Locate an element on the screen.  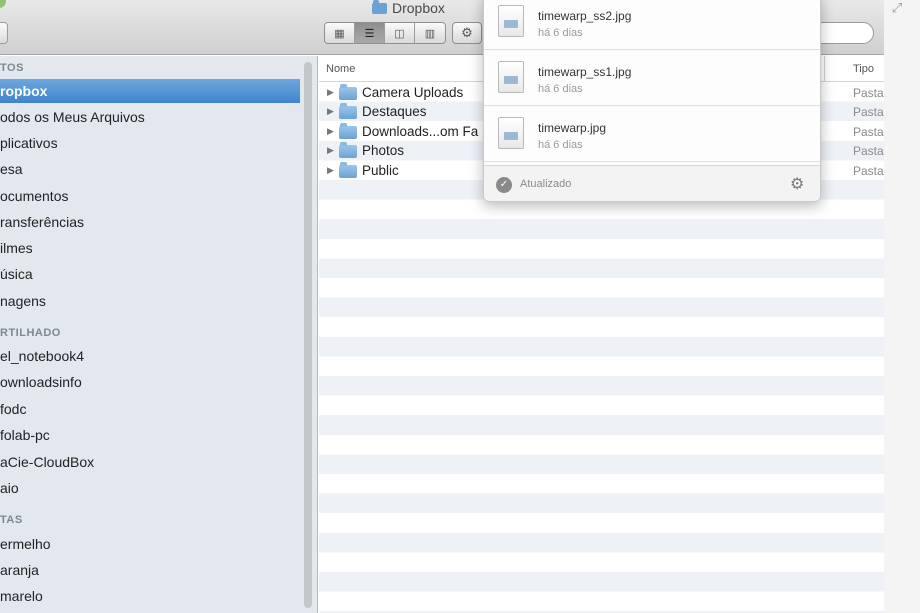
file-name: Camera Uploads is located at coordinates (413, 92).